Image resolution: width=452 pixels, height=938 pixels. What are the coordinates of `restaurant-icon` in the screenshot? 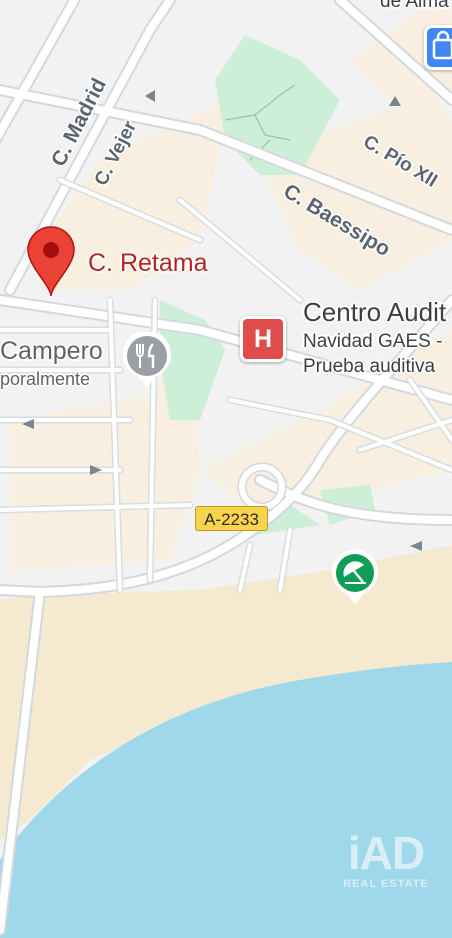 It's located at (147, 361).